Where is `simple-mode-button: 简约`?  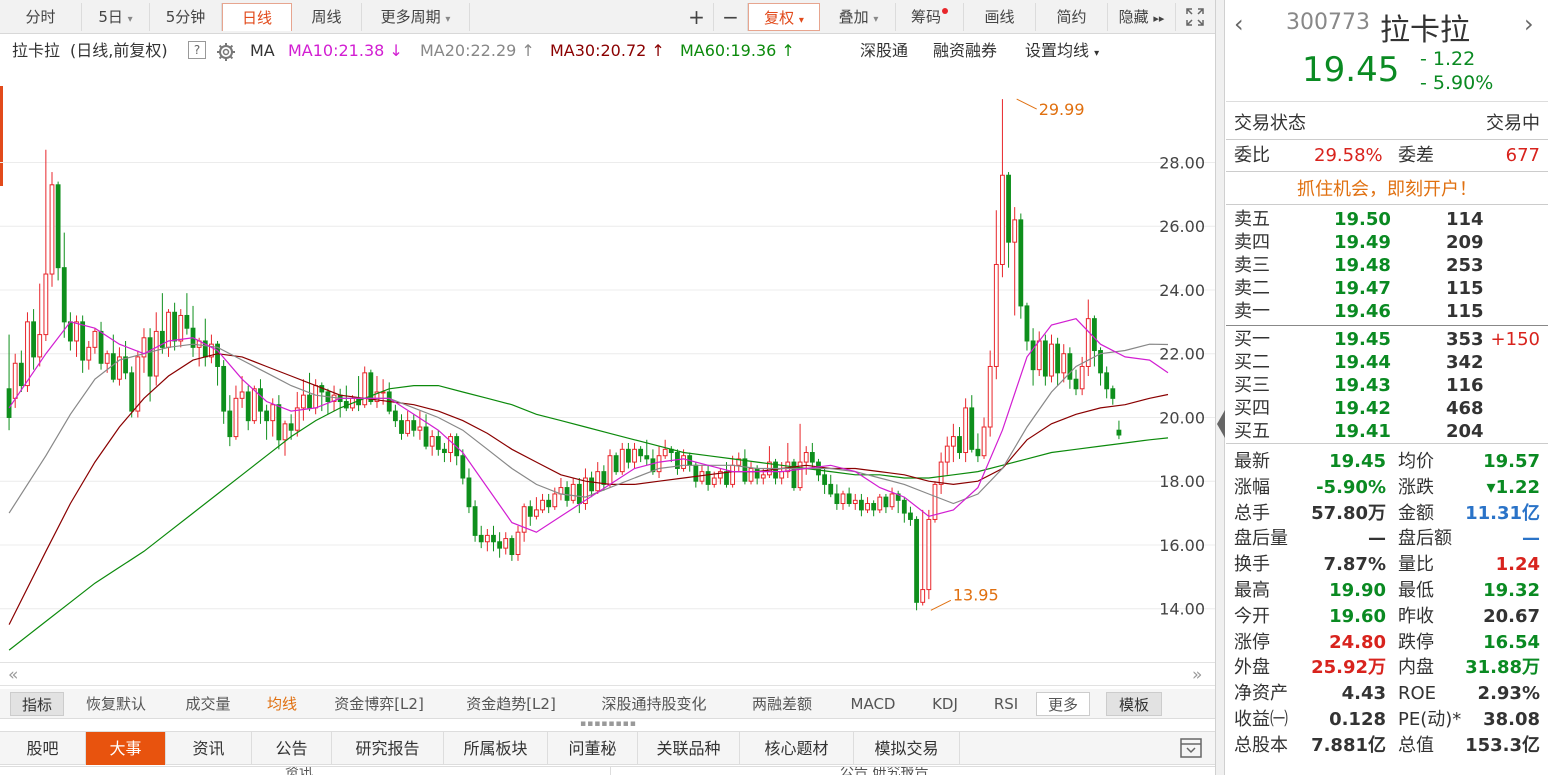
simple-mode-button: 简约 is located at coordinates (1072, 17).